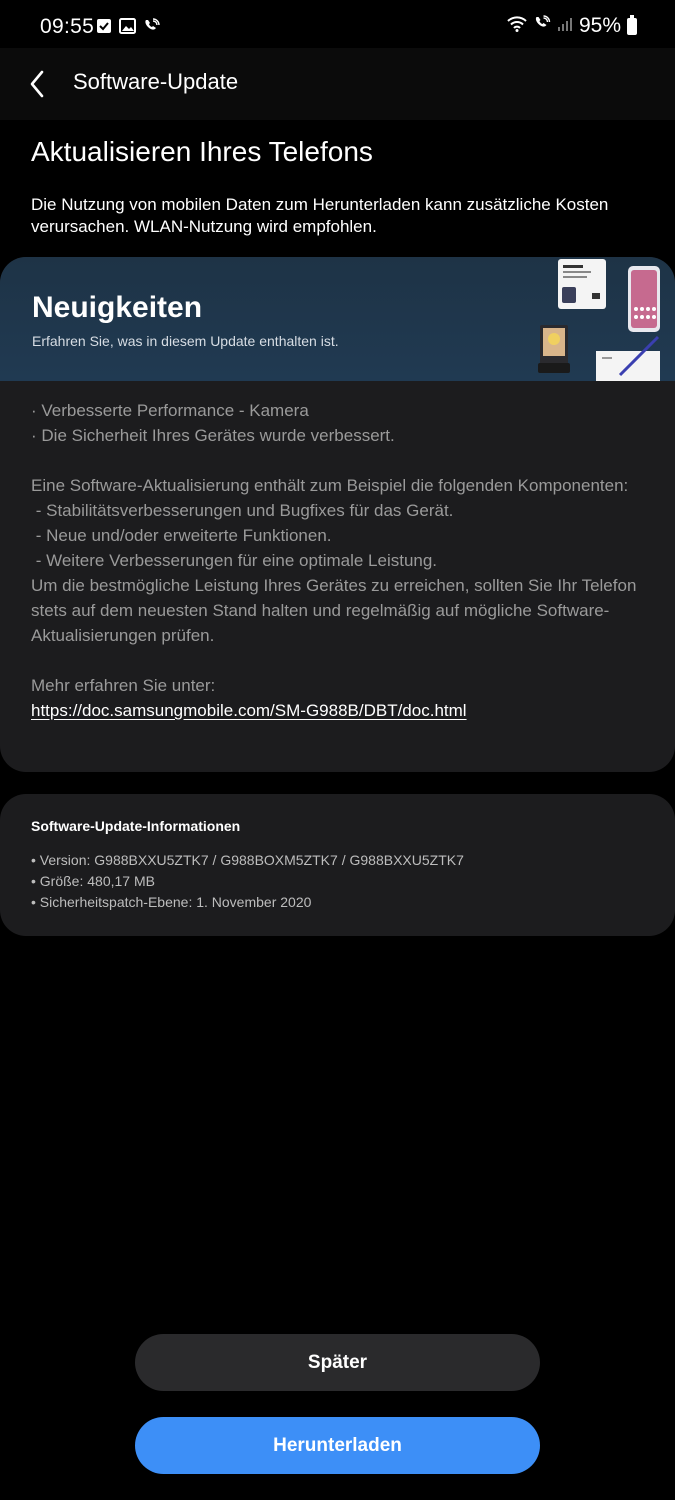 This screenshot has width=675, height=1500. What do you see at coordinates (67, 26) in the screenshot?
I see `status-time: 09:55` at bounding box center [67, 26].